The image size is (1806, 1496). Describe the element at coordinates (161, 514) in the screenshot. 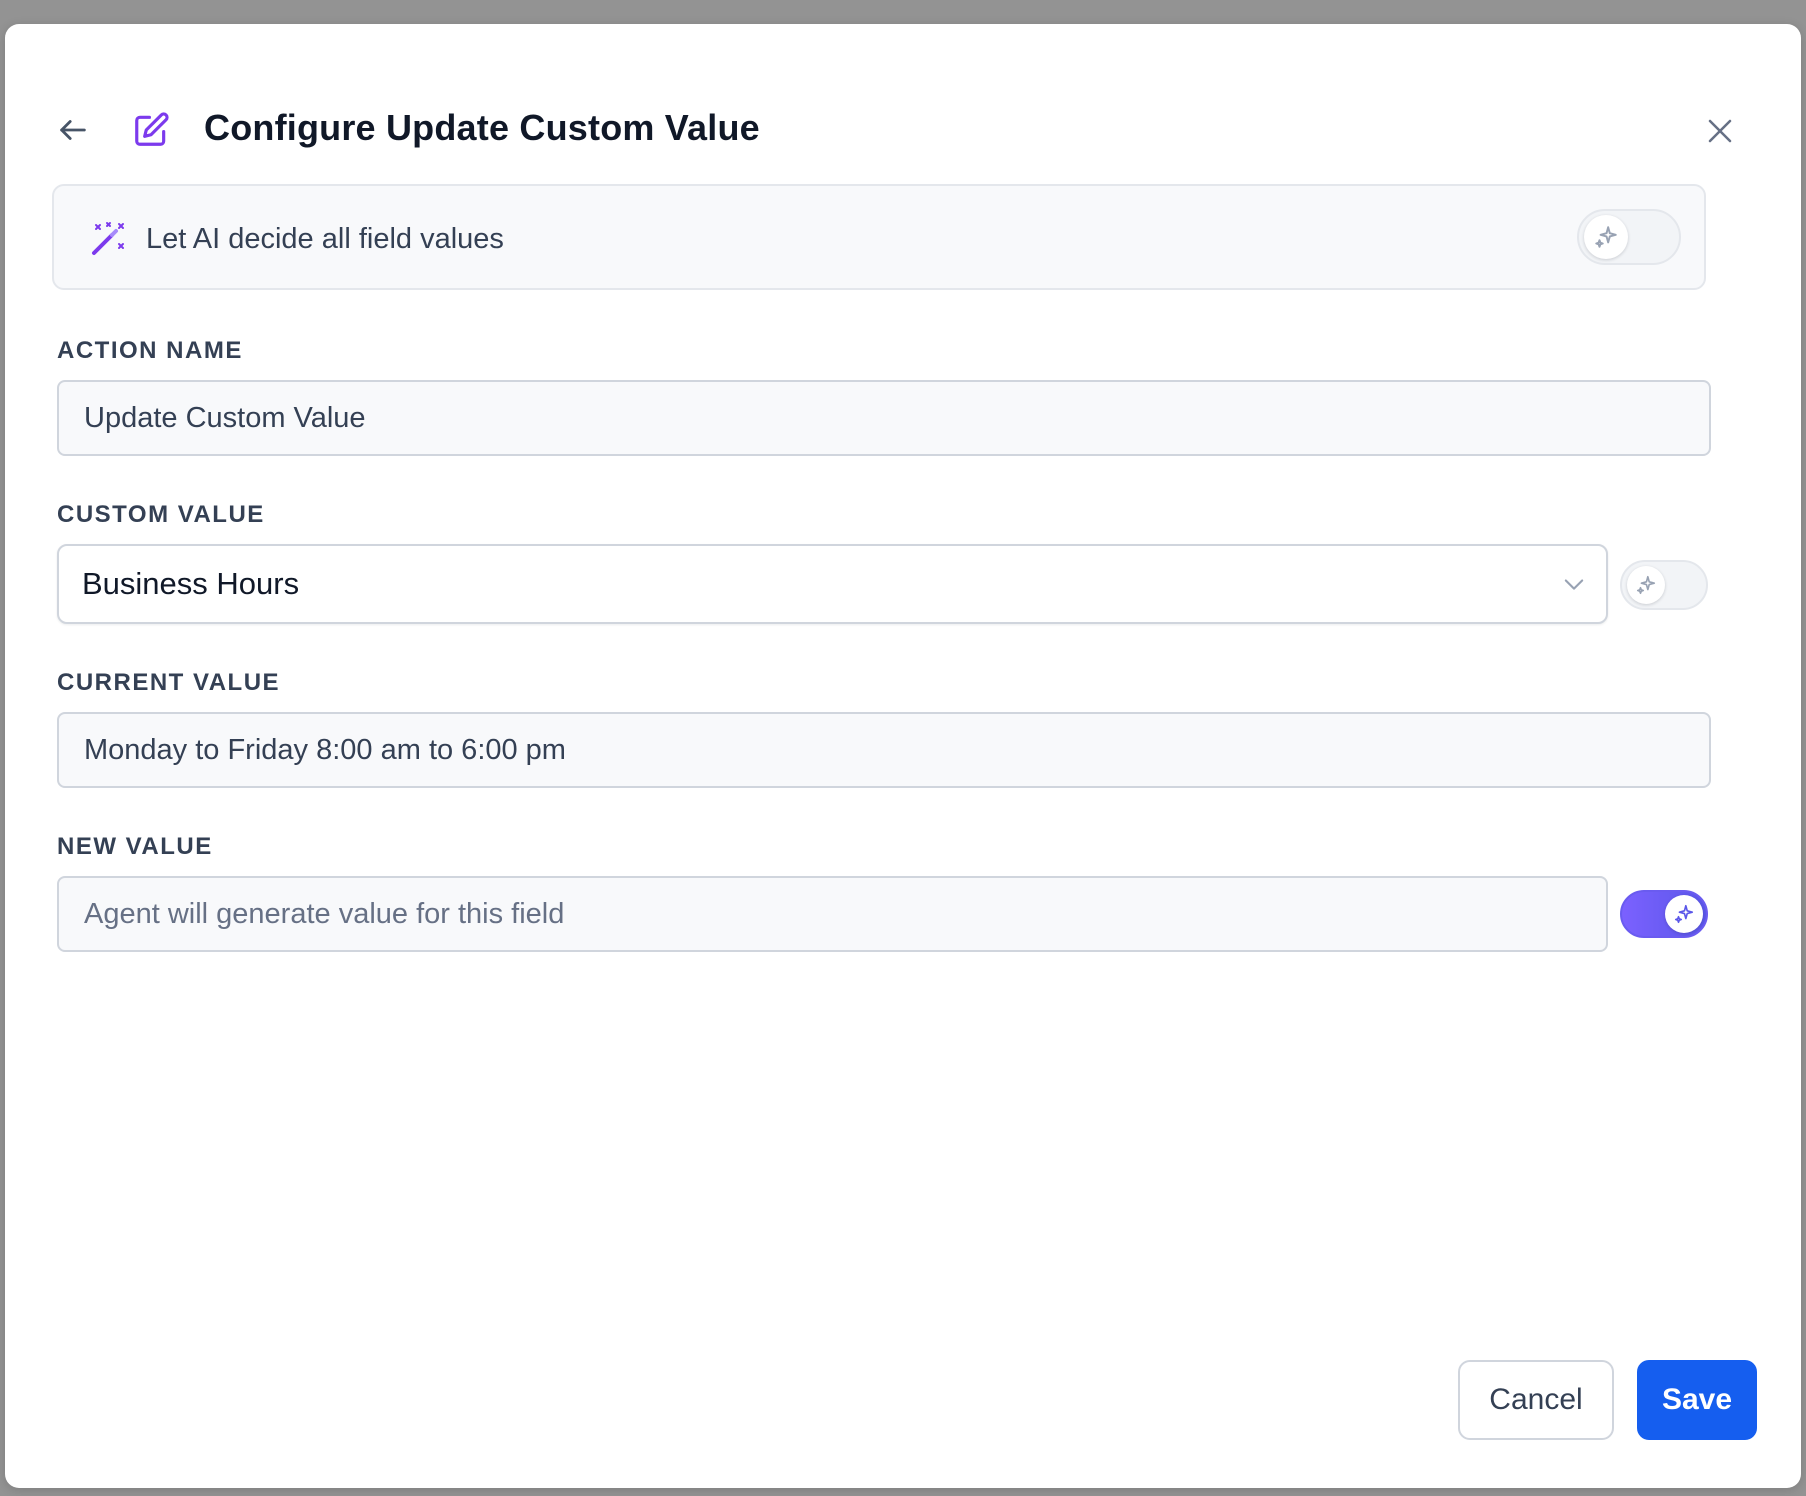

I see `custom-value-label: CUSTOM VALUE` at that location.